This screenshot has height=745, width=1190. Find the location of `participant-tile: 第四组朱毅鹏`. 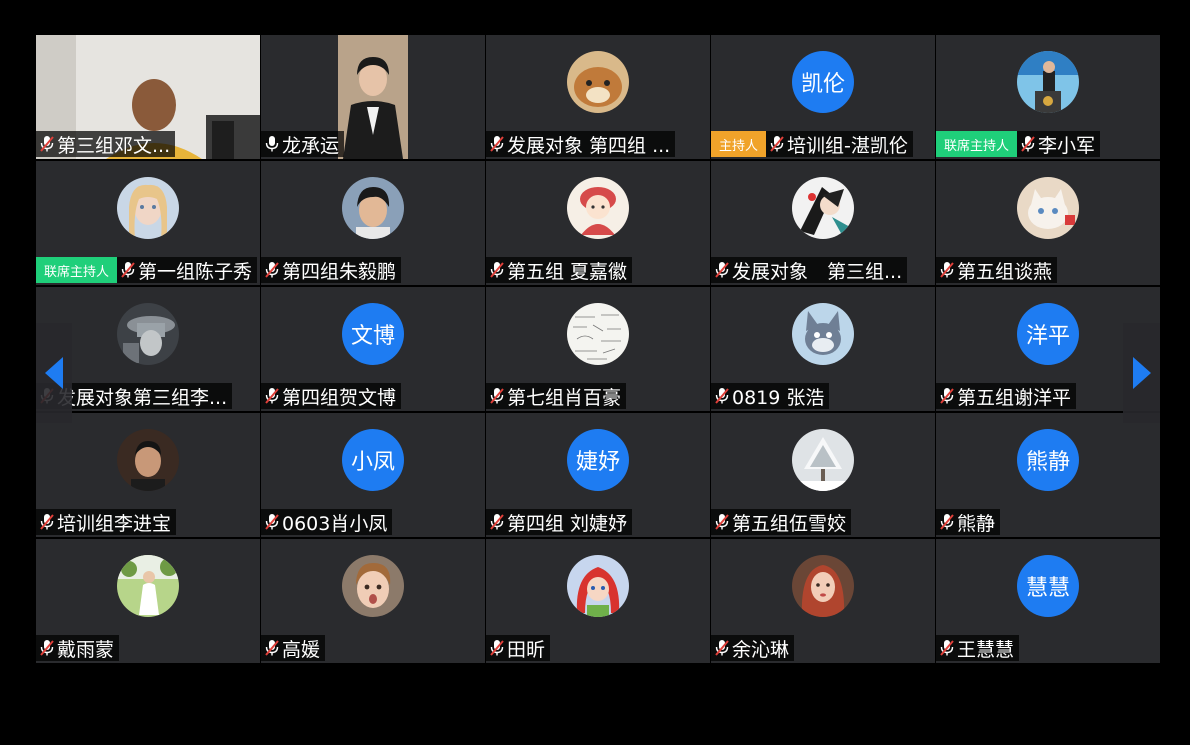

participant-tile: 第四组朱毅鹏 is located at coordinates (373, 223).